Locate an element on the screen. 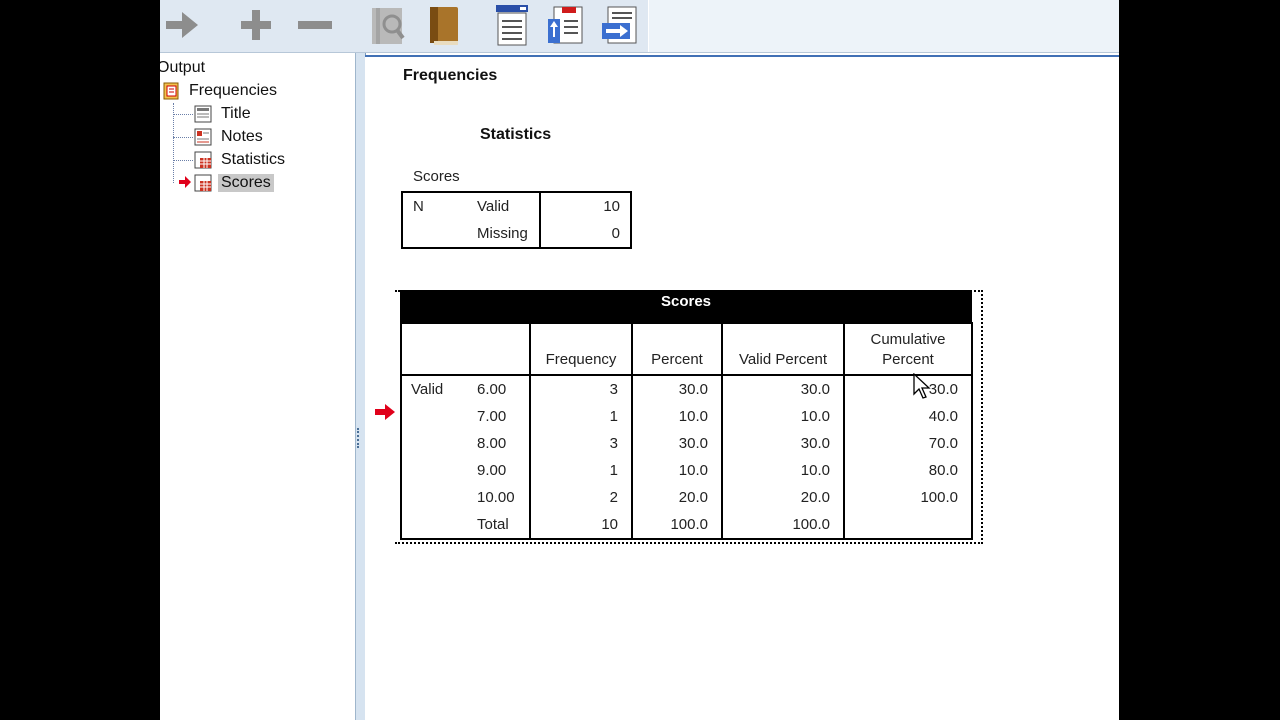 The image size is (1280, 720). header-cell: Frequency is located at coordinates (580, 349).